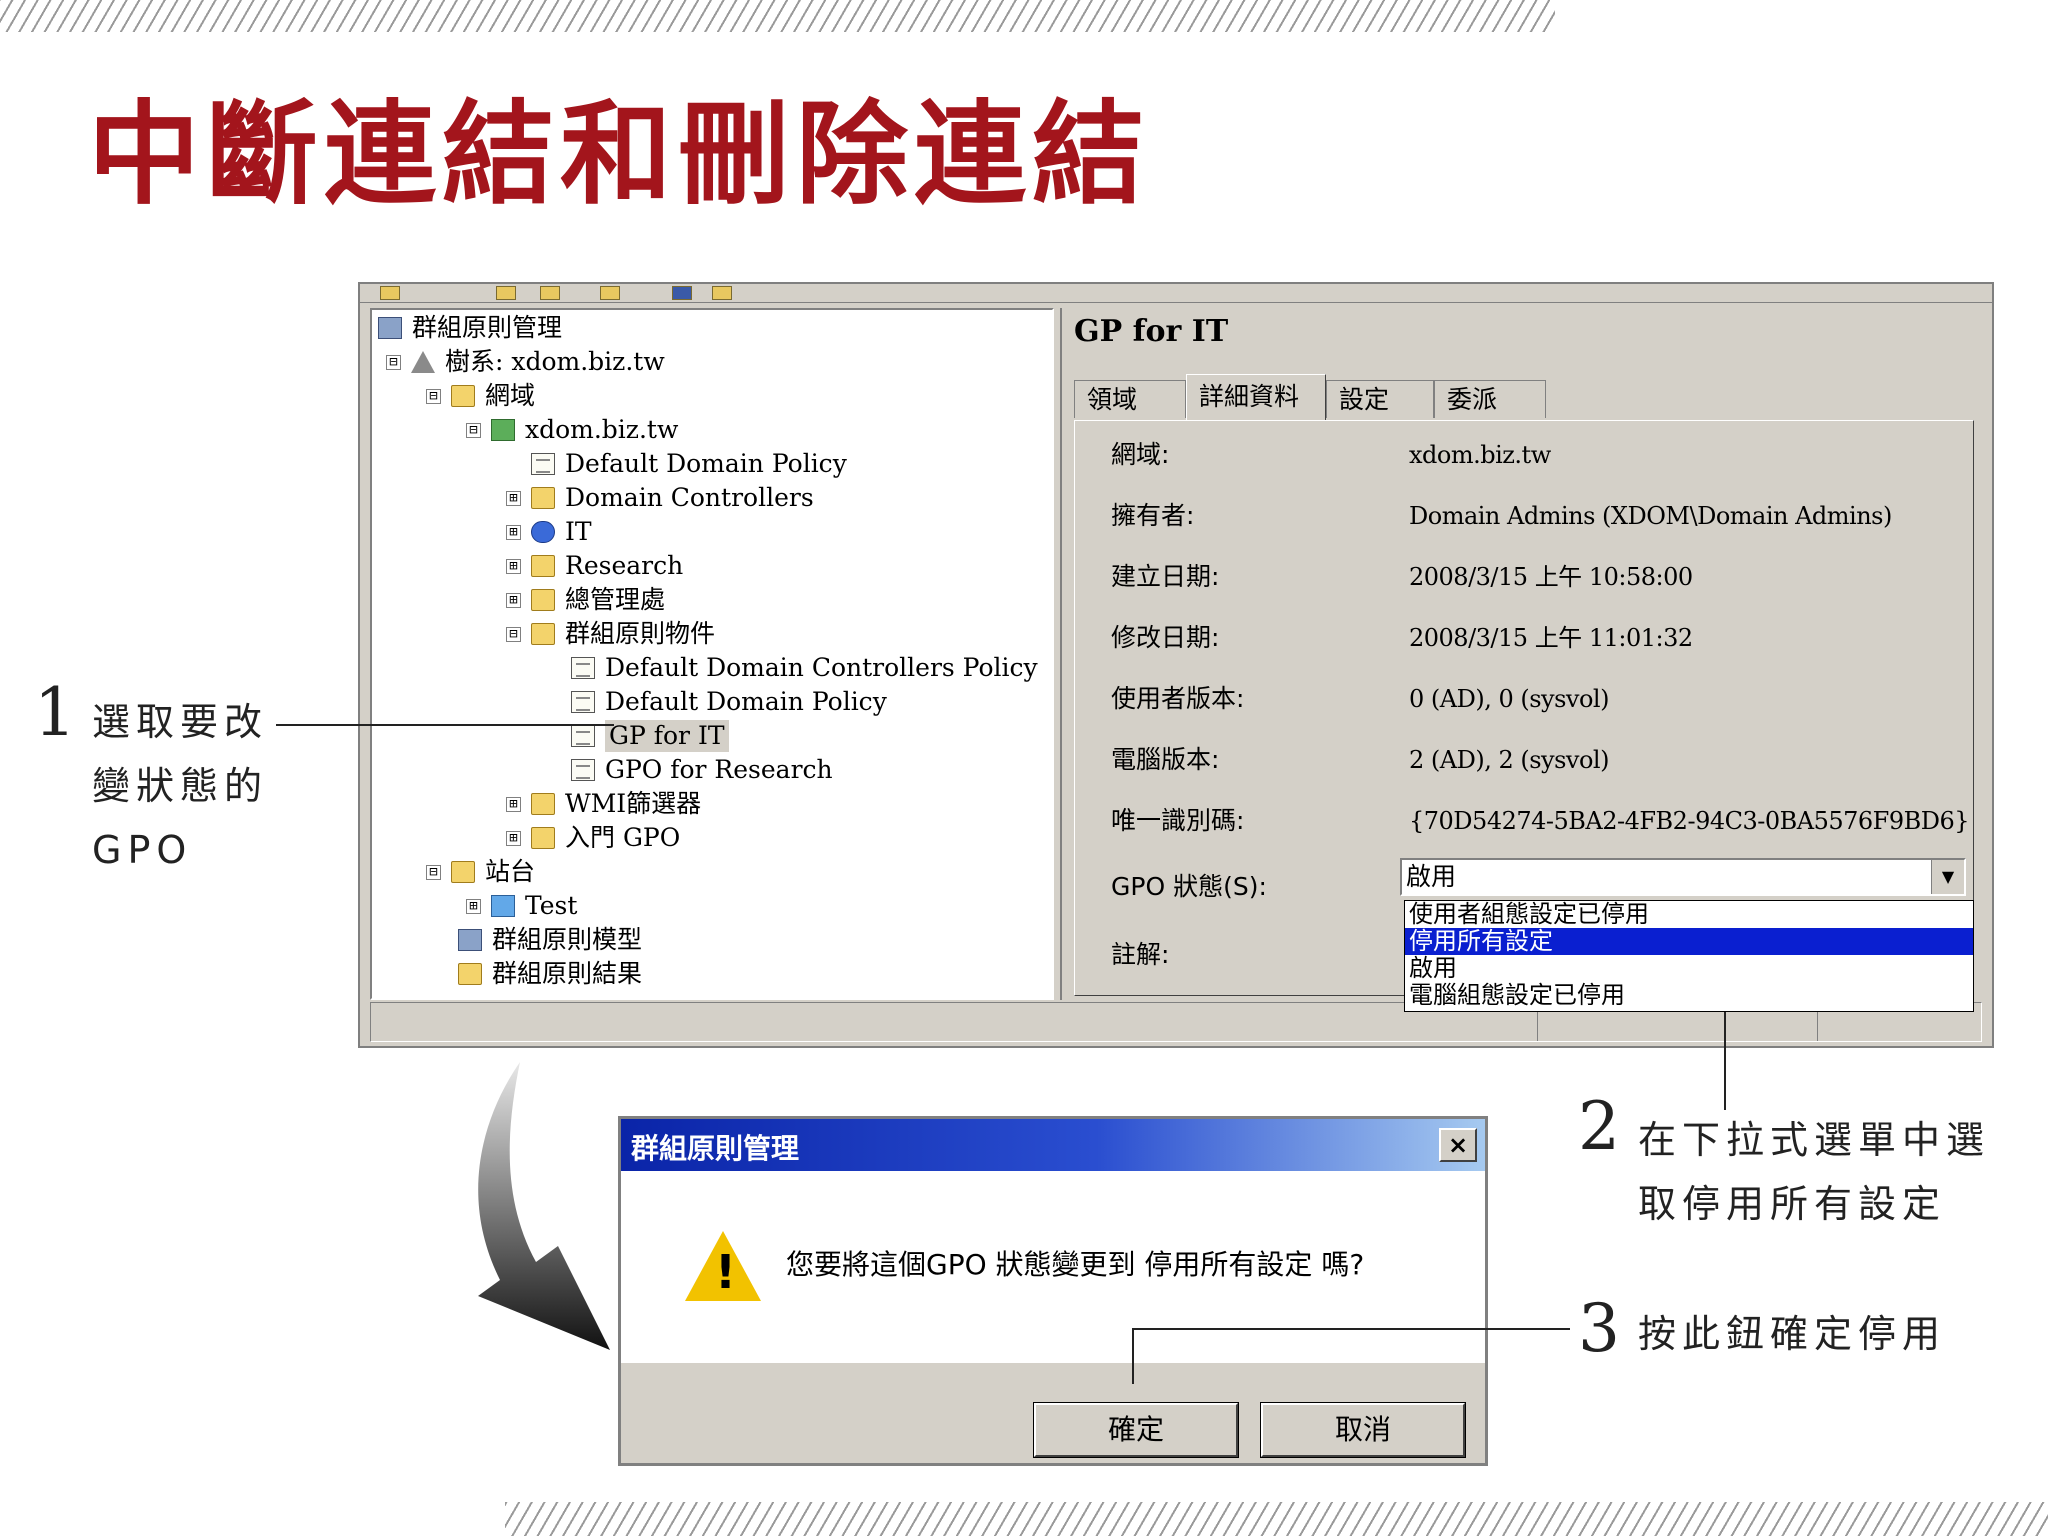 The image size is (2048, 1536). Describe the element at coordinates (567, 939) in the screenshot. I see `tree-item-label: 群組原則模型` at that location.